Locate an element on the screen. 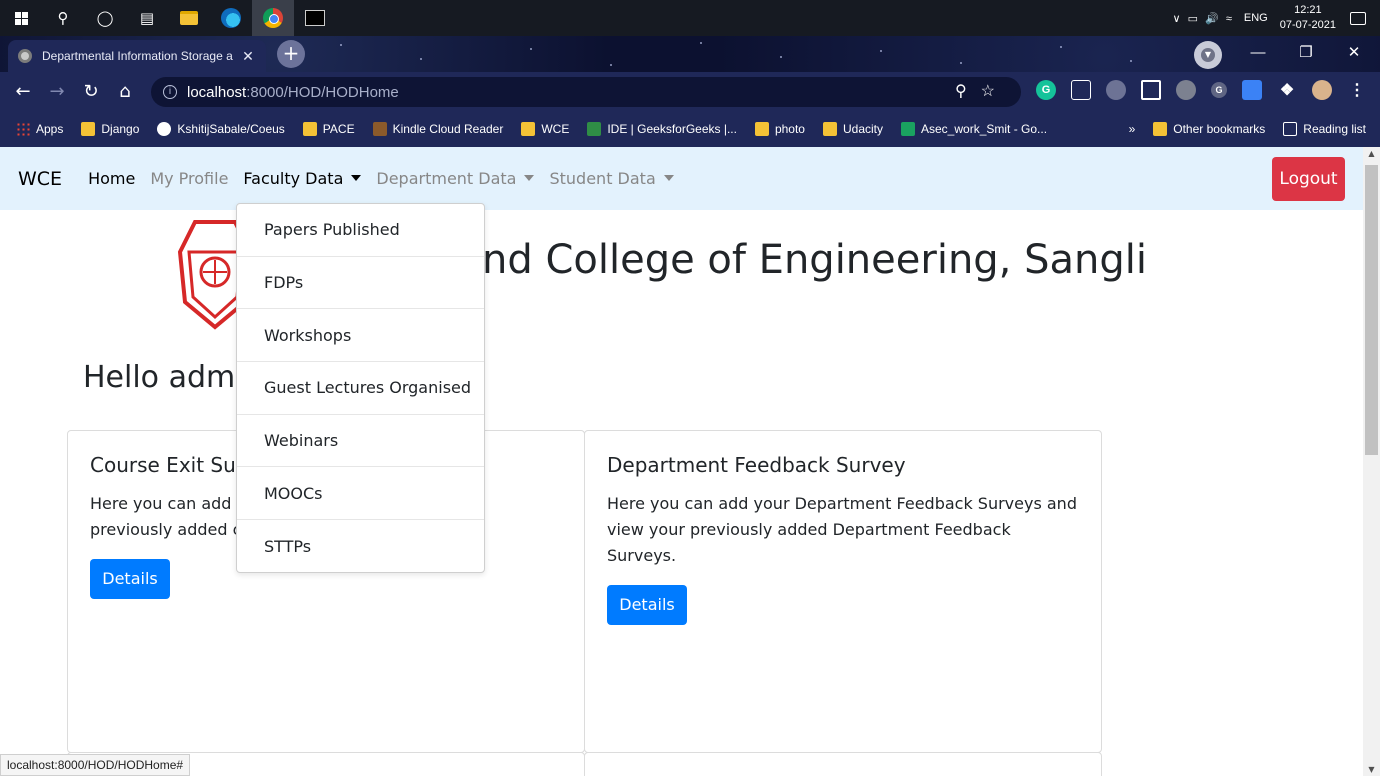 This screenshot has width=1380, height=776. bookmark-pace: PACE is located at coordinates (328, 128).